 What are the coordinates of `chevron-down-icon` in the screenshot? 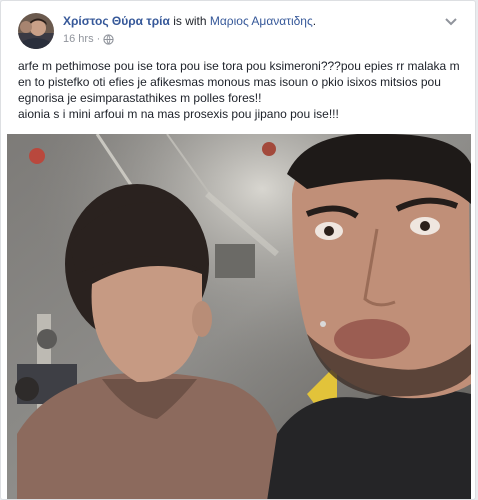 It's located at (451, 21).